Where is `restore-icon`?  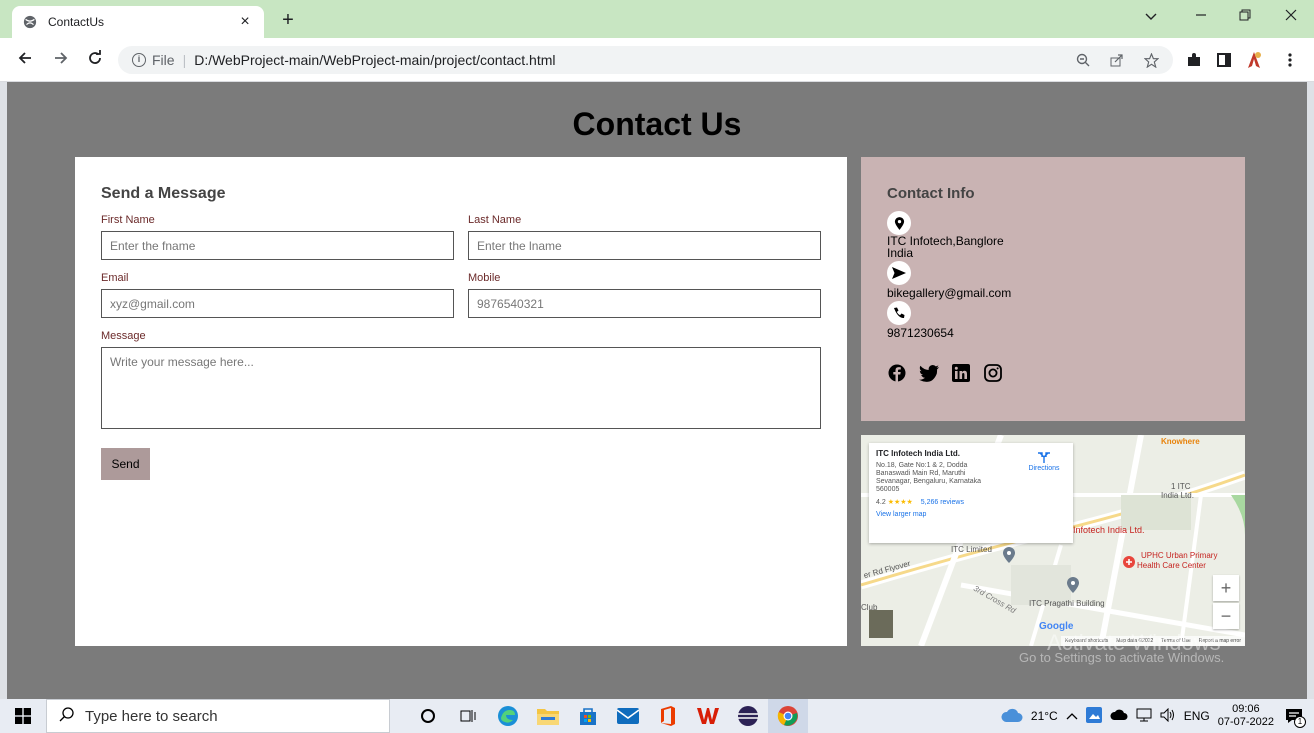 restore-icon is located at coordinates (1245, 16).